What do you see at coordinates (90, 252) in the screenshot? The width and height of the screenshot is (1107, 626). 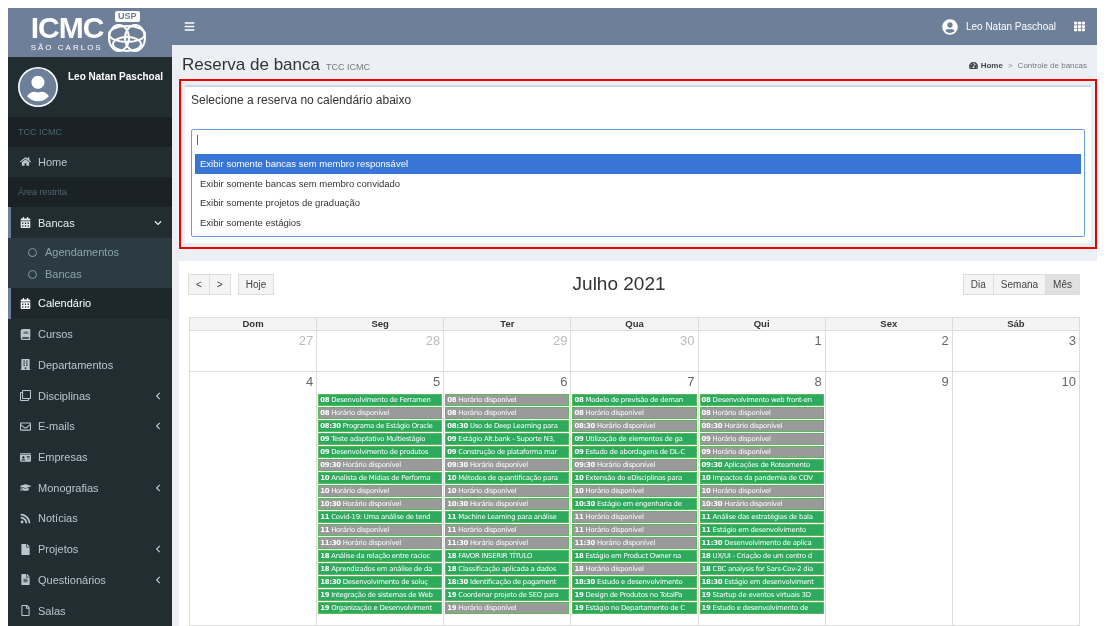 I see `sidebar-subitem: Agendamentos` at bounding box center [90, 252].